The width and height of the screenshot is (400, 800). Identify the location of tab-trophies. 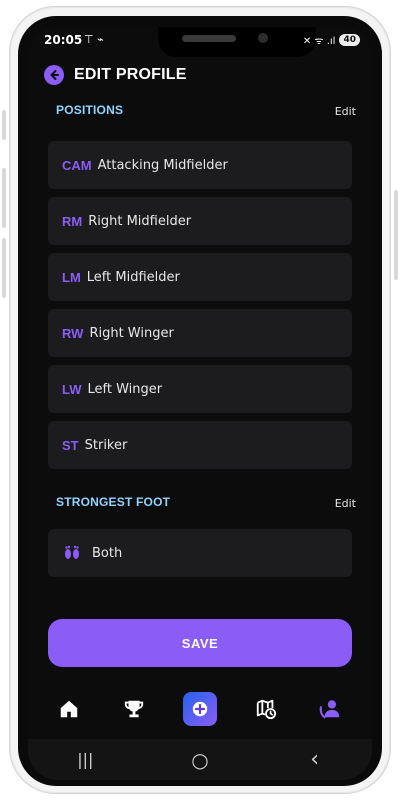
(134, 709).